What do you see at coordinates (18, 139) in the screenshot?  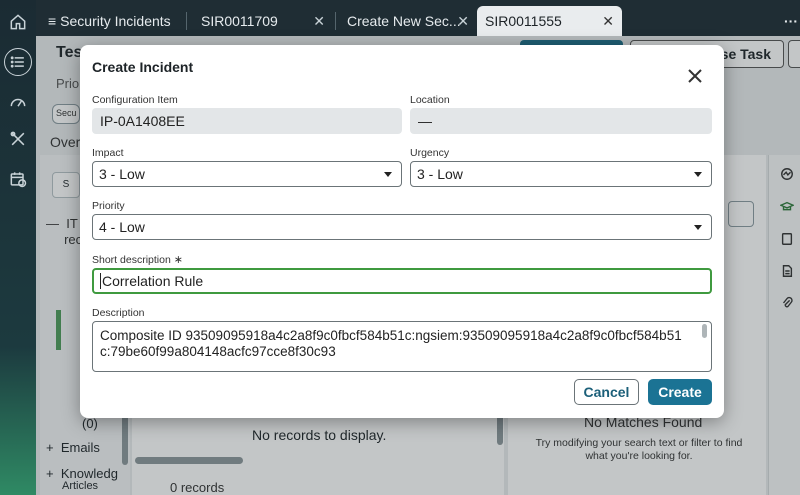 I see `tools-icon` at bounding box center [18, 139].